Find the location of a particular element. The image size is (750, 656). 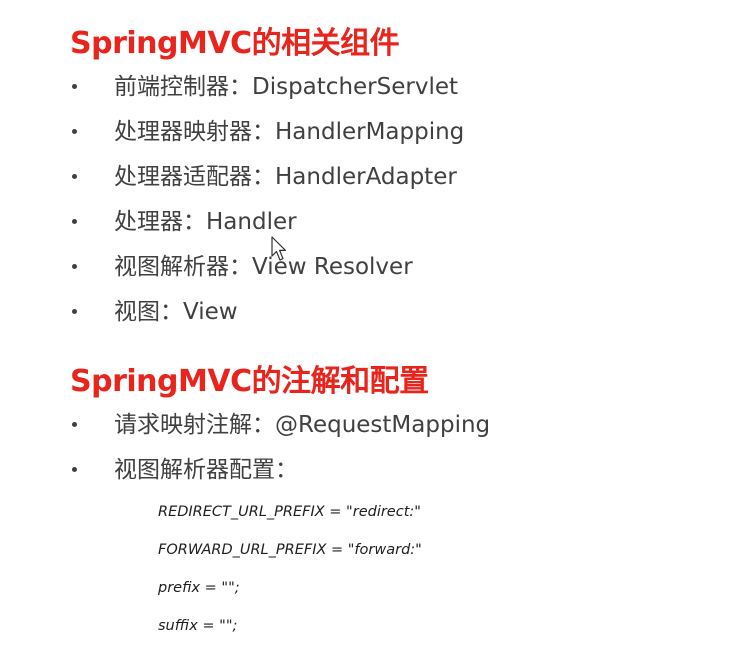

code-line: FORWARD_URL_PREFIX = "forward:" is located at coordinates (290, 550).